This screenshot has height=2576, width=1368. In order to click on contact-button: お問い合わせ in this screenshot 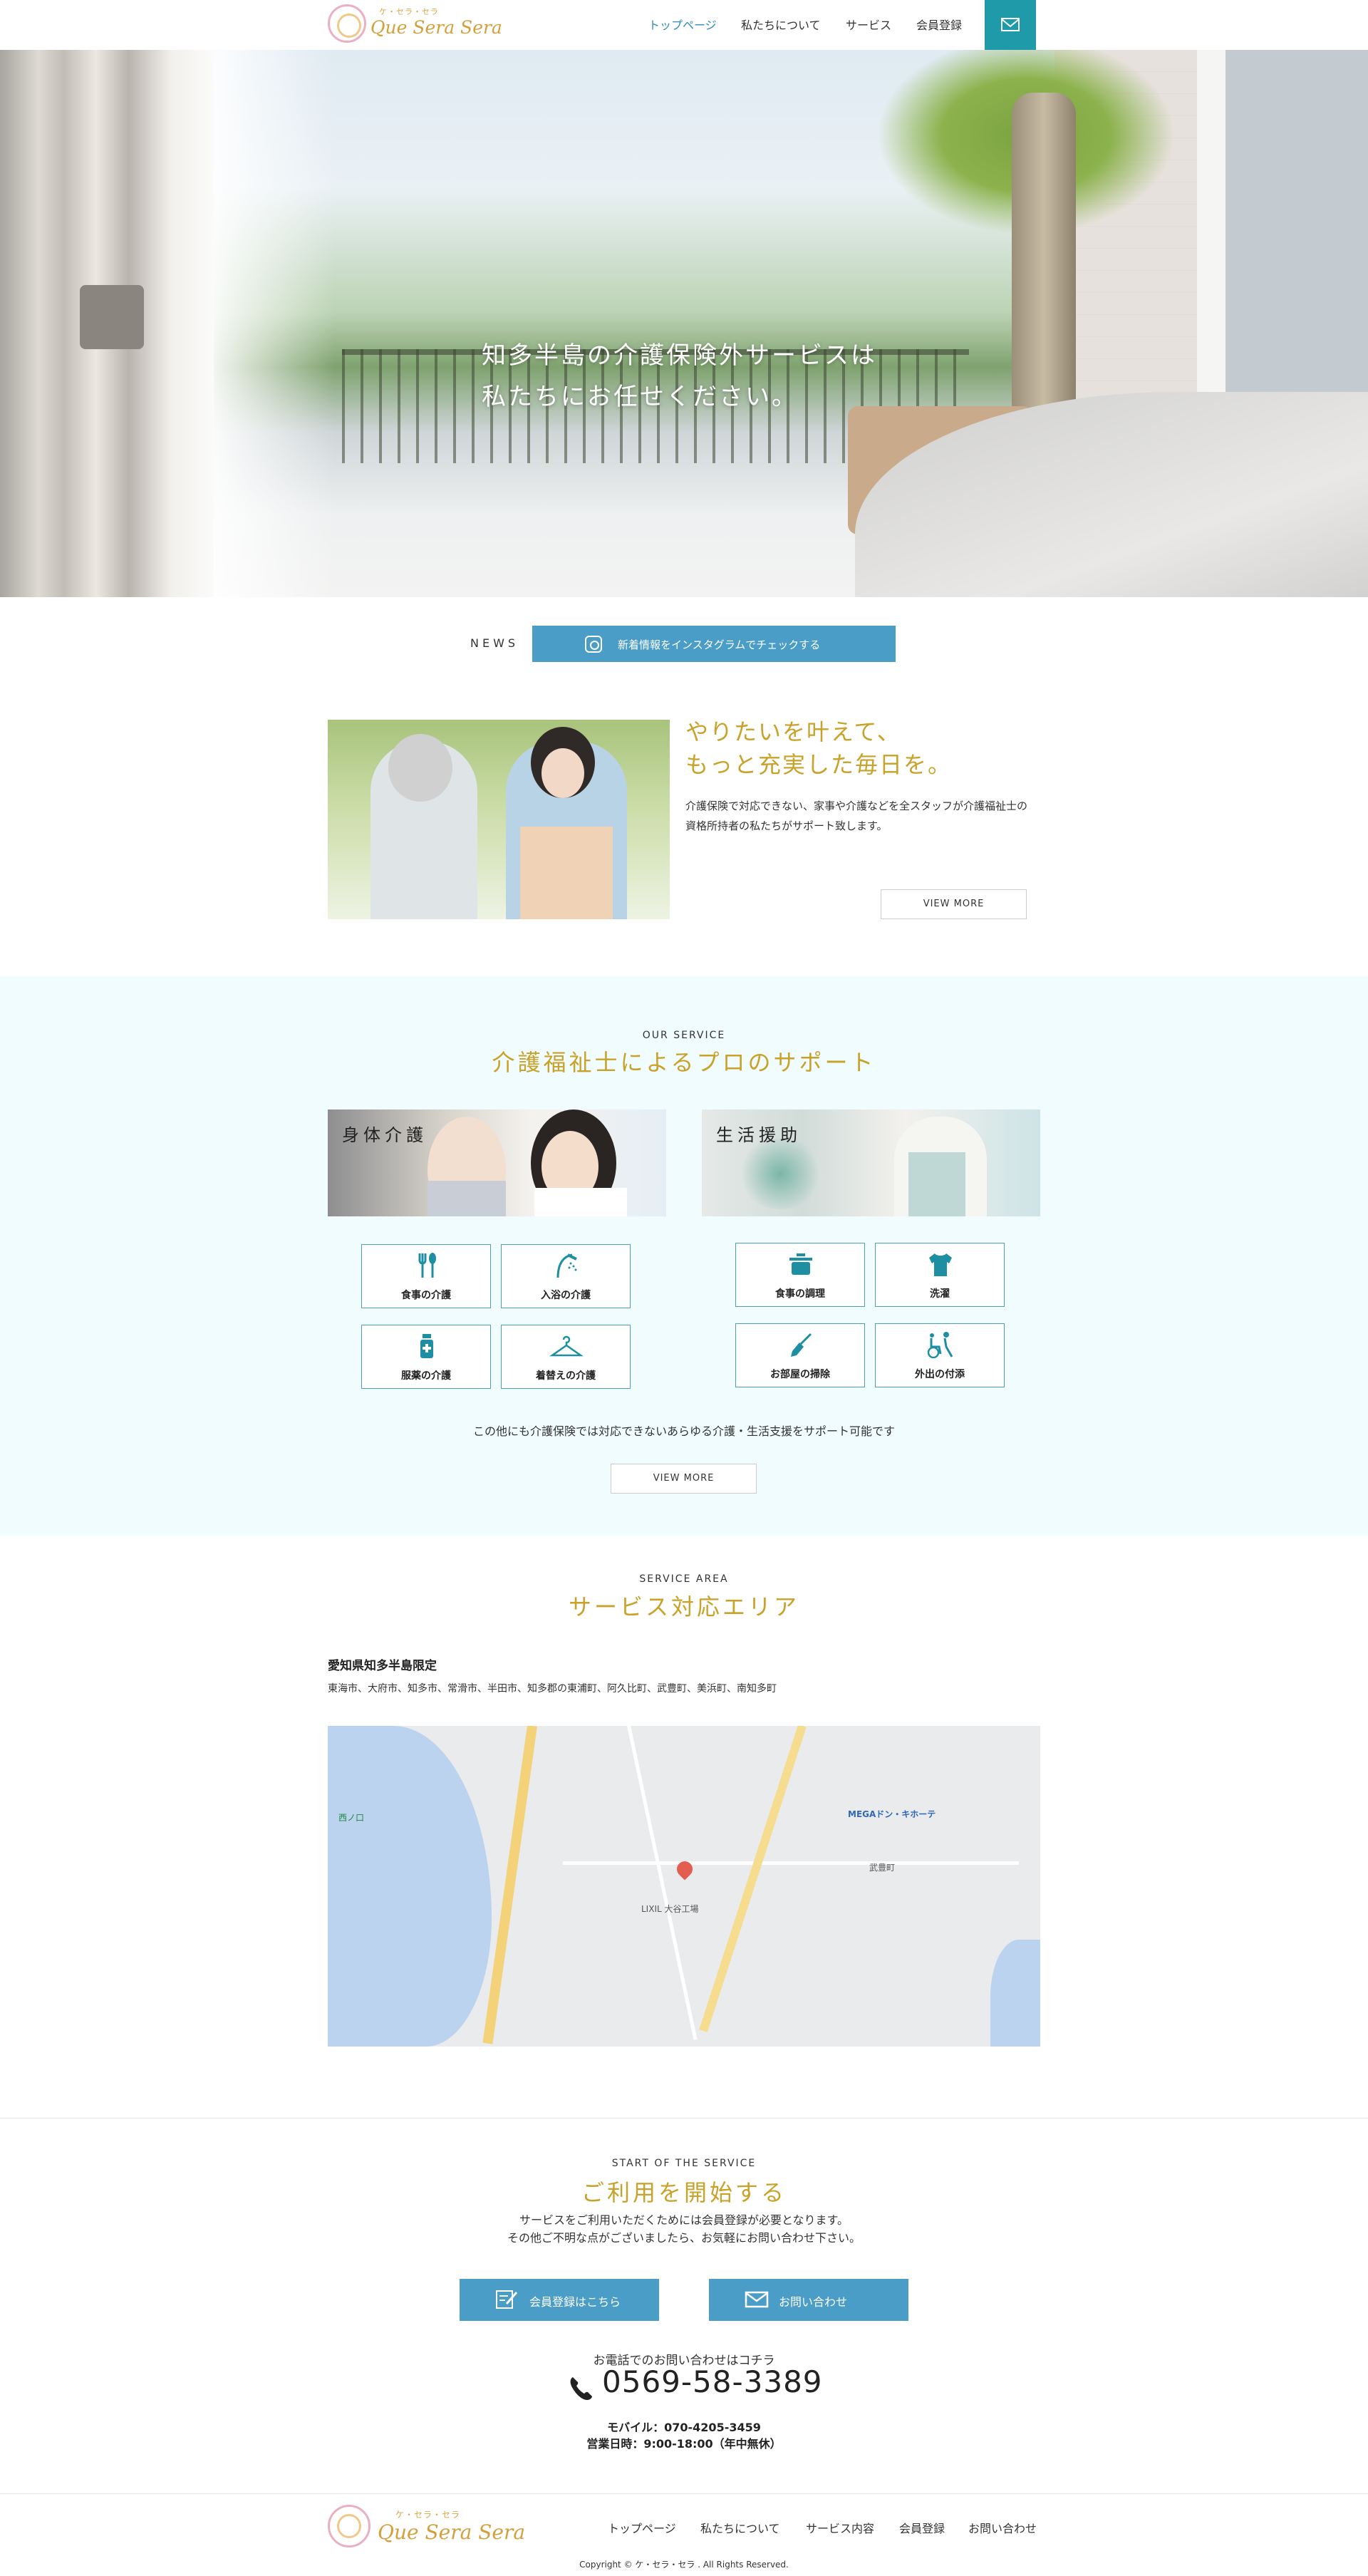, I will do `click(808, 2300)`.